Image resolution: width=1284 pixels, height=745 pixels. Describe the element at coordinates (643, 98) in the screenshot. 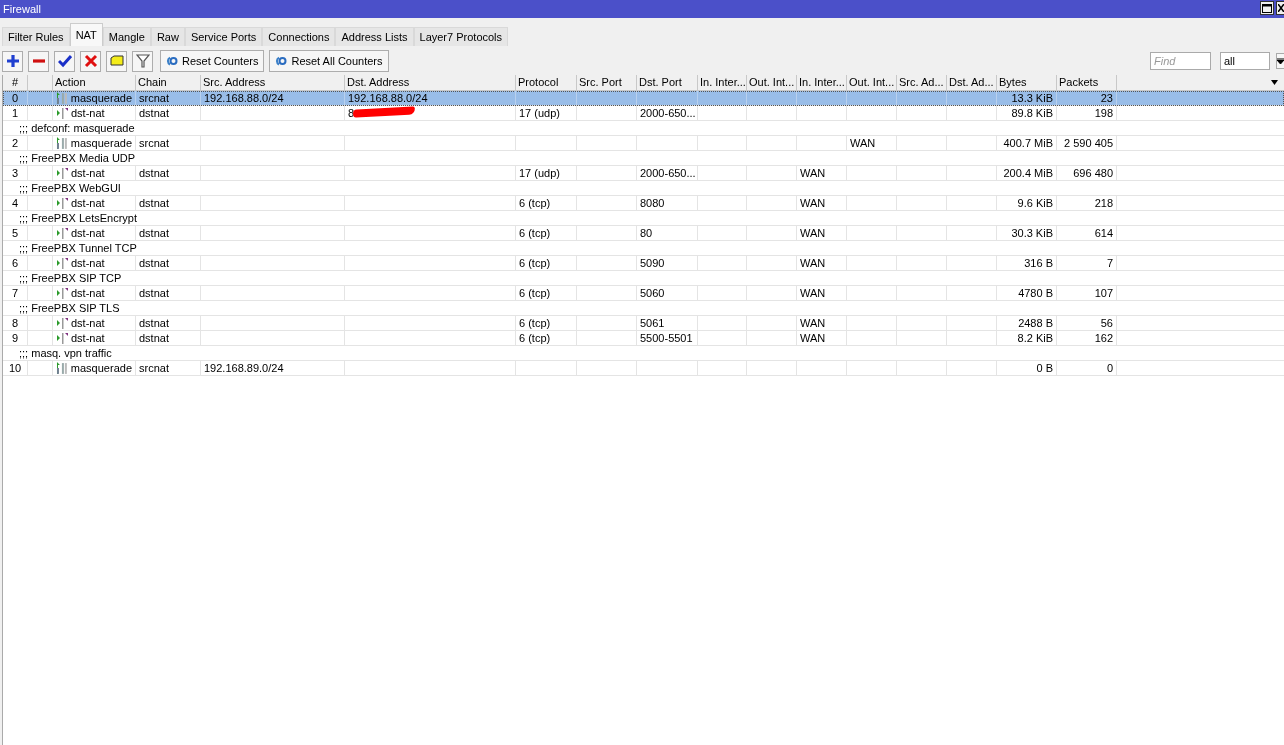

I see `table-row: 0 masquerade srcnat 192.168.88.0/24 192.168.88.0/24 13.3 KiB 23` at that location.